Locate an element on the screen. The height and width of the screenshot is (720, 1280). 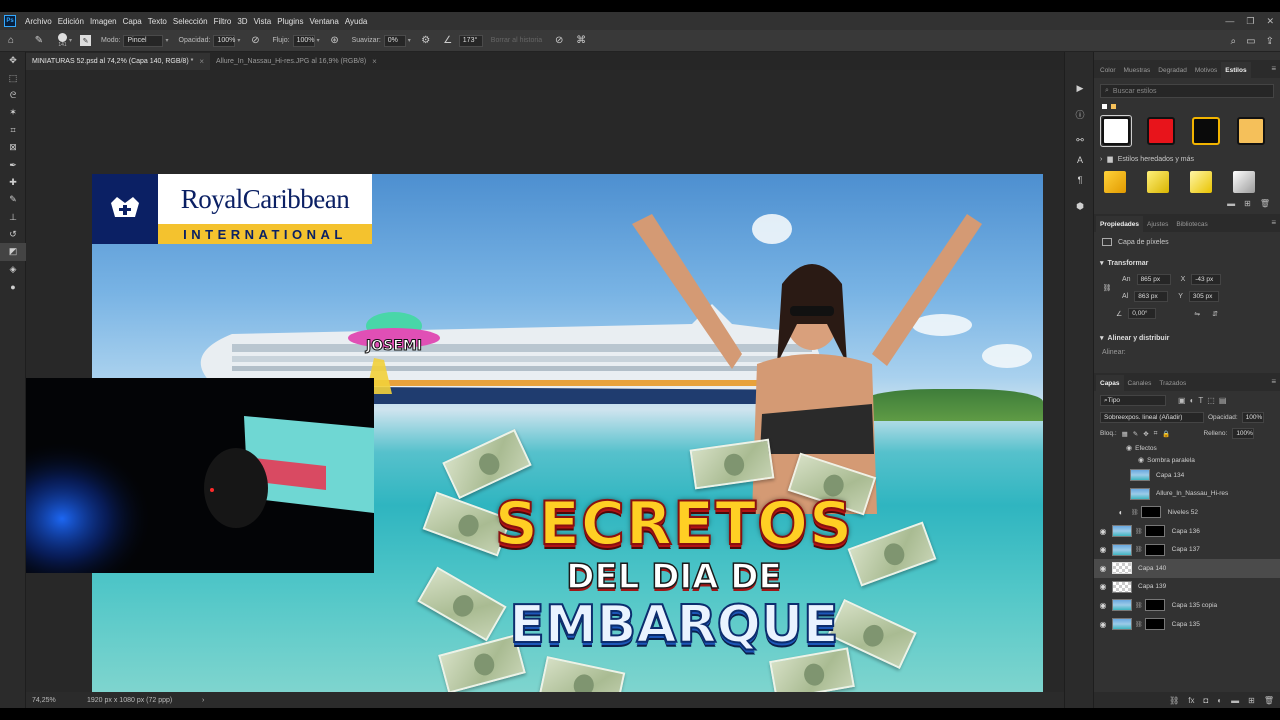
photoshop-logo: Ps is located at coordinates (10, 21).